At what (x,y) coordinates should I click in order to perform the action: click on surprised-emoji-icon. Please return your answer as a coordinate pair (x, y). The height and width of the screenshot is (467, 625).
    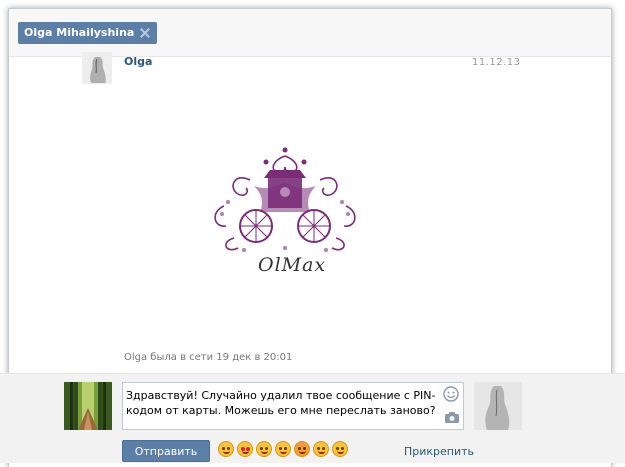
    Looking at the image, I should click on (302, 449).